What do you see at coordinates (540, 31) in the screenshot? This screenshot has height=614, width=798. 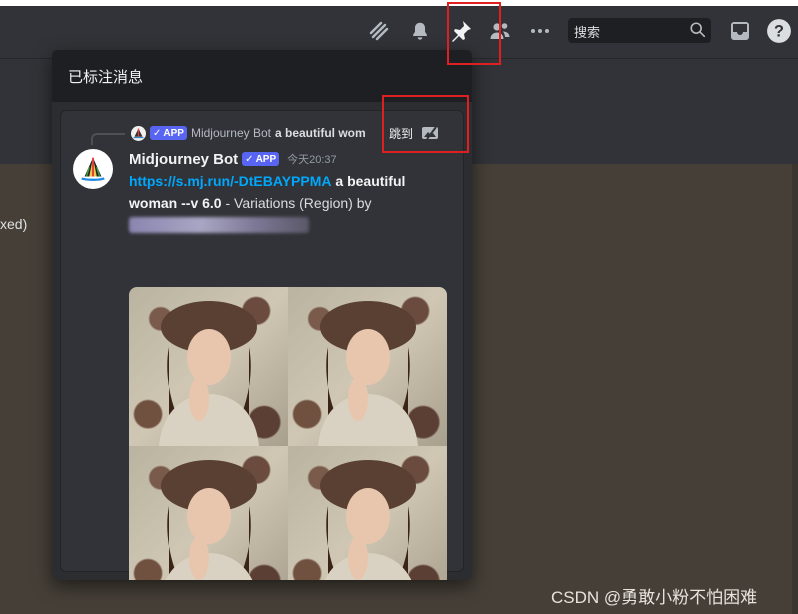 I see `more-icon` at bounding box center [540, 31].